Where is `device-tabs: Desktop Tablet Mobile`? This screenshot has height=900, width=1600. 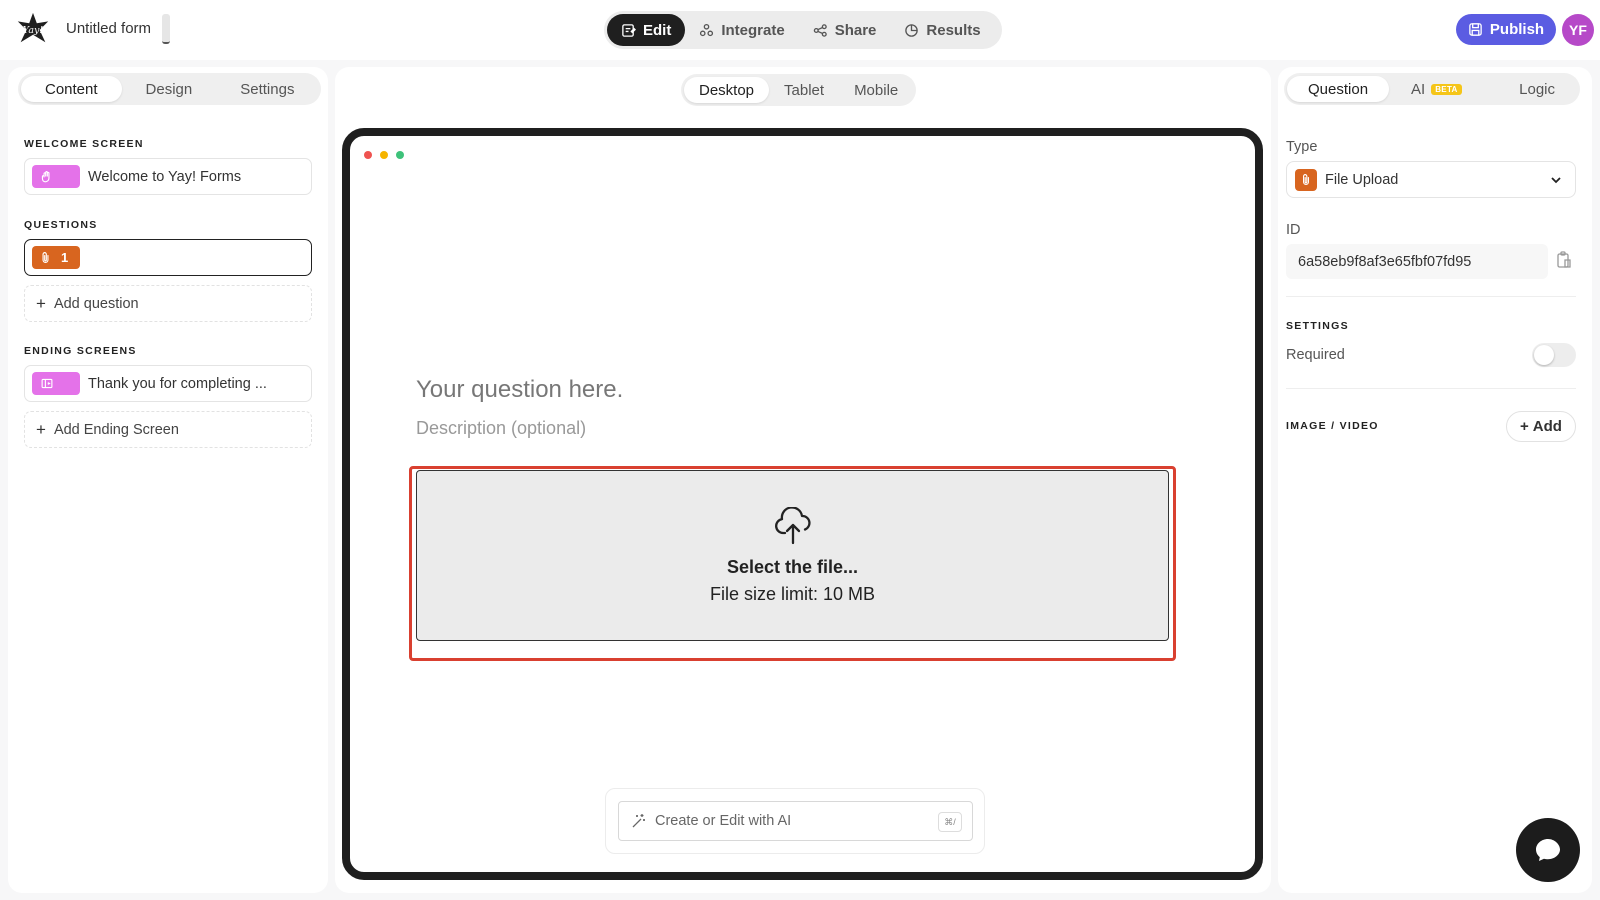
device-tabs: Desktop Tablet Mobile is located at coordinates (799, 90).